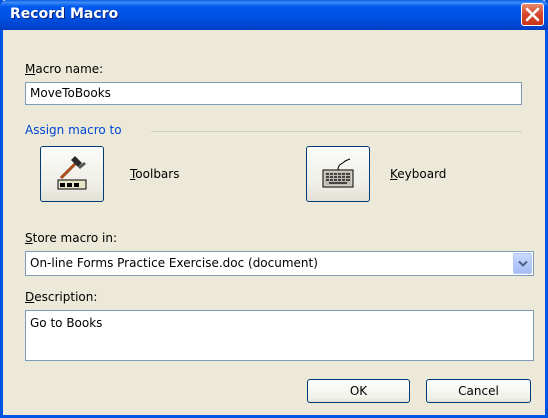 The width and height of the screenshot is (548, 418). What do you see at coordinates (418, 174) in the screenshot?
I see `keyboard-label: Keyboard` at bounding box center [418, 174].